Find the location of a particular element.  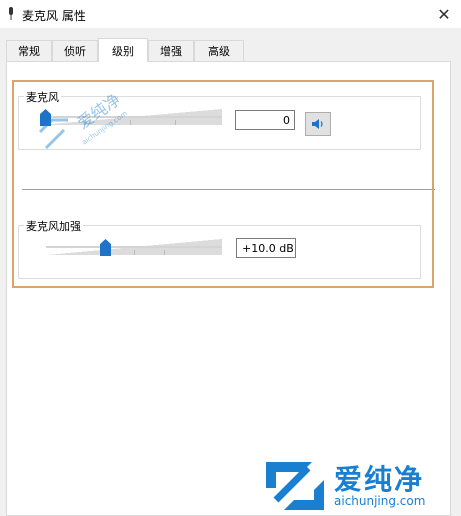

tab-label: 常规 is located at coordinates (29, 51).